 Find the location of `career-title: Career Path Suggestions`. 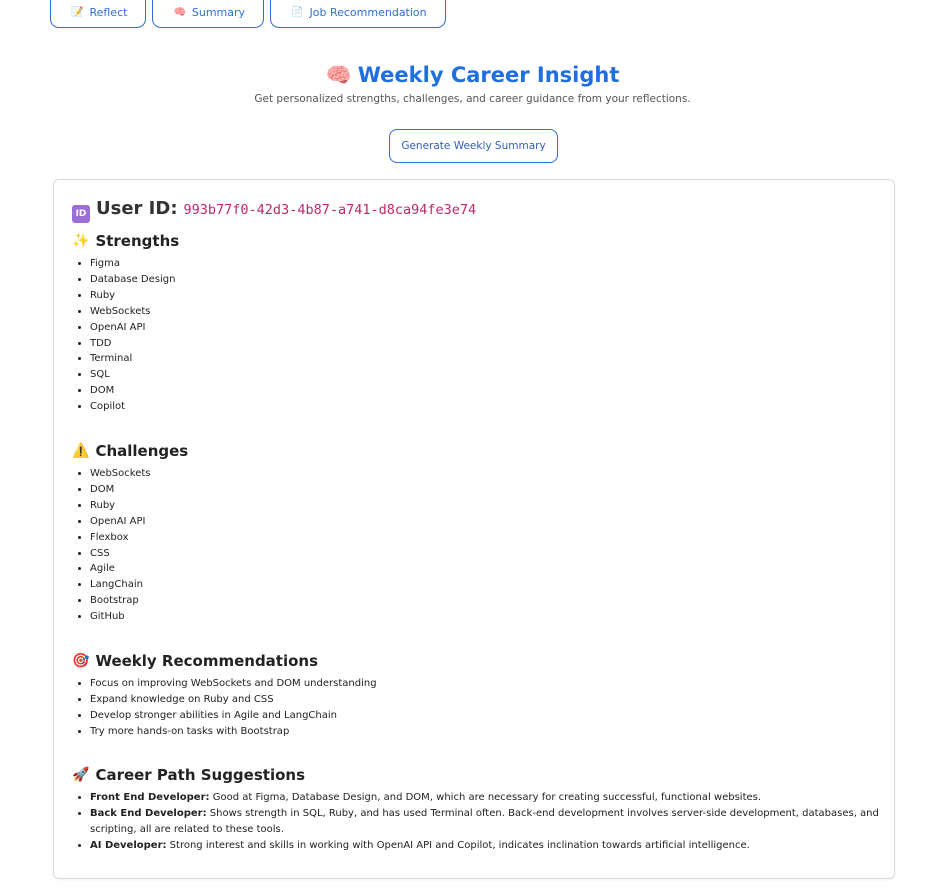

career-title: Career Path Suggestions is located at coordinates (200, 775).